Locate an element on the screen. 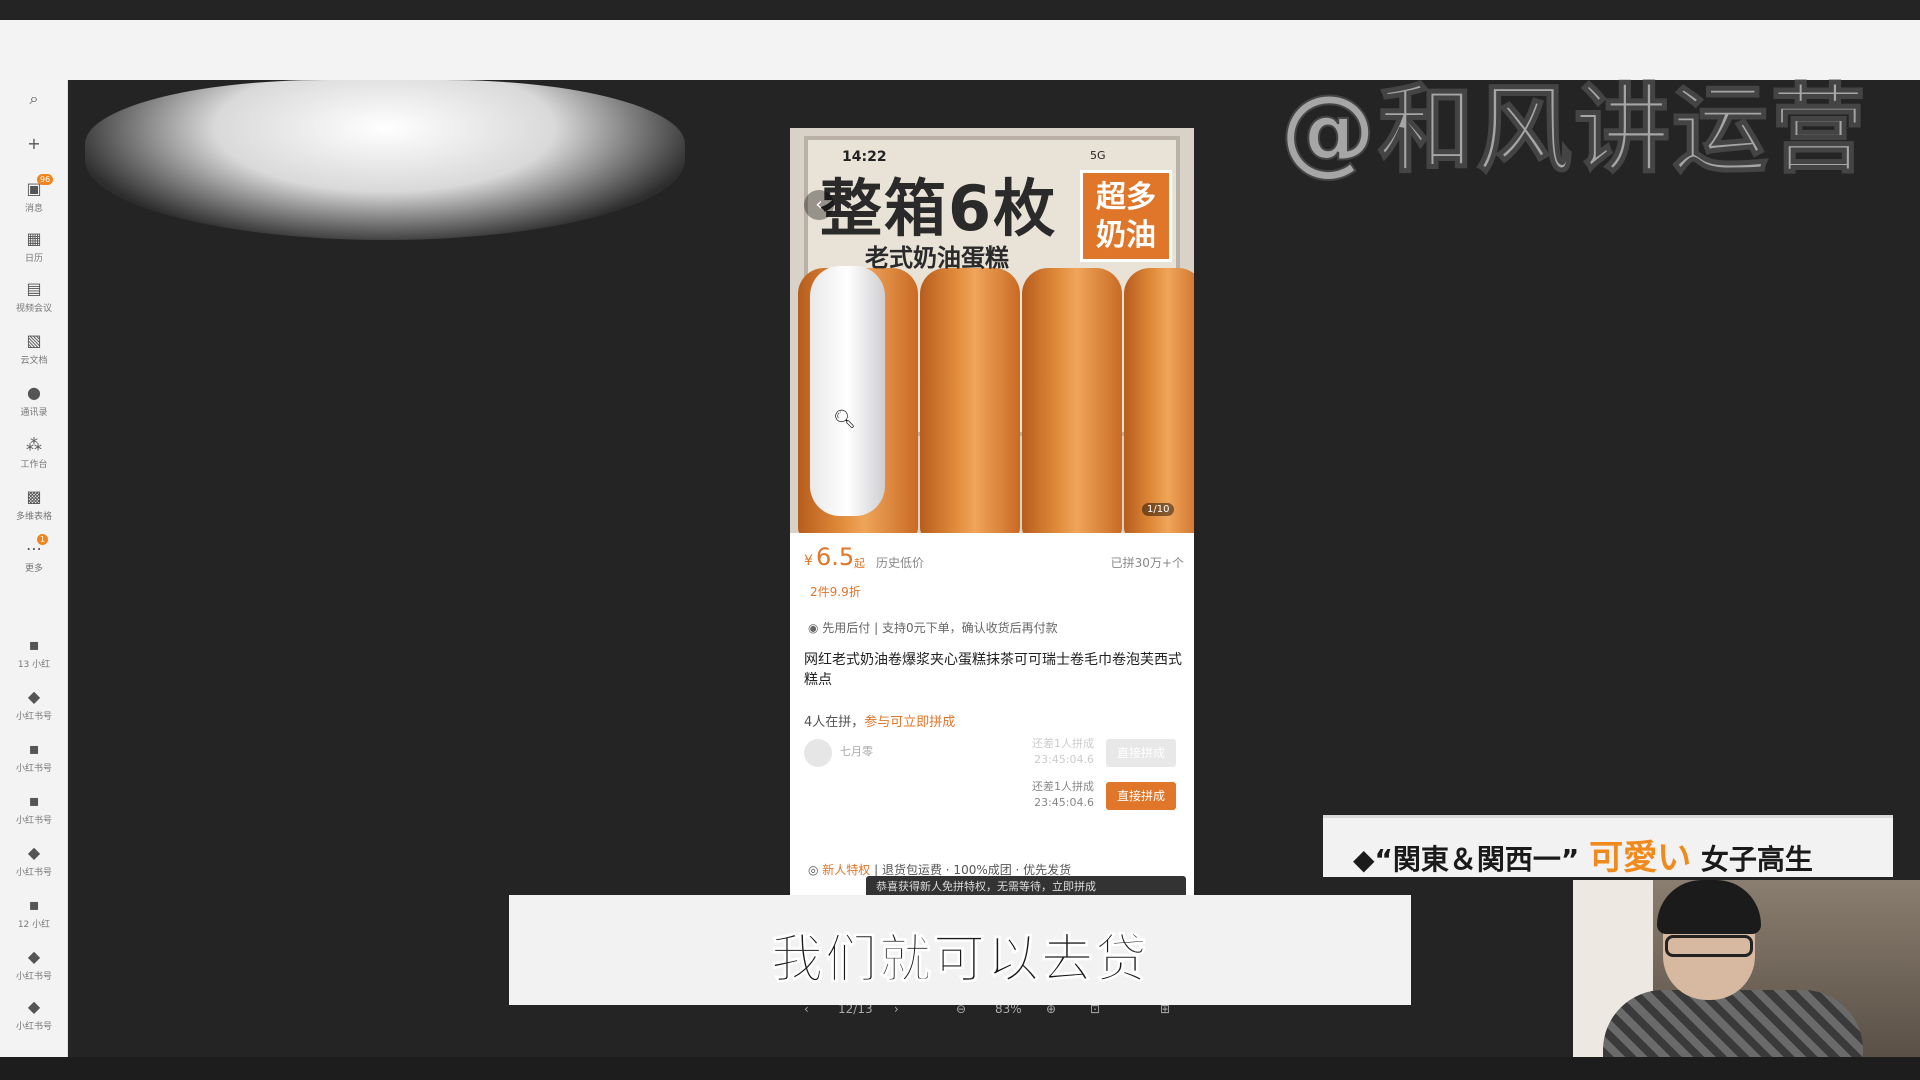 The height and width of the screenshot is (1080, 1920). pay-later-text: 先用后付 | 支持0元下单，确认收货后再付款 is located at coordinates (940, 628).